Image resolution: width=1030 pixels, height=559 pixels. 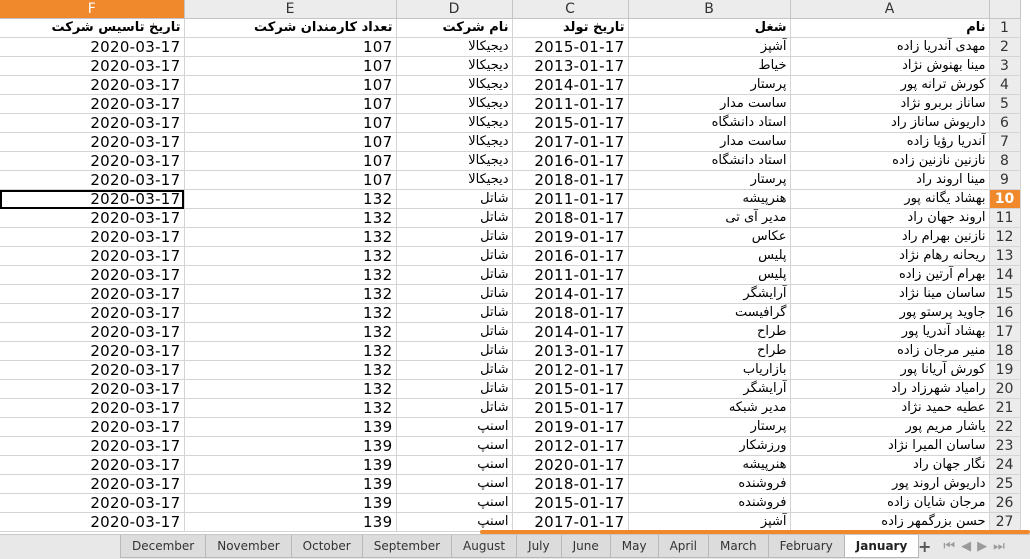 What do you see at coordinates (890, 218) in the screenshot?
I see `cell-a: اروند جهان راد` at bounding box center [890, 218].